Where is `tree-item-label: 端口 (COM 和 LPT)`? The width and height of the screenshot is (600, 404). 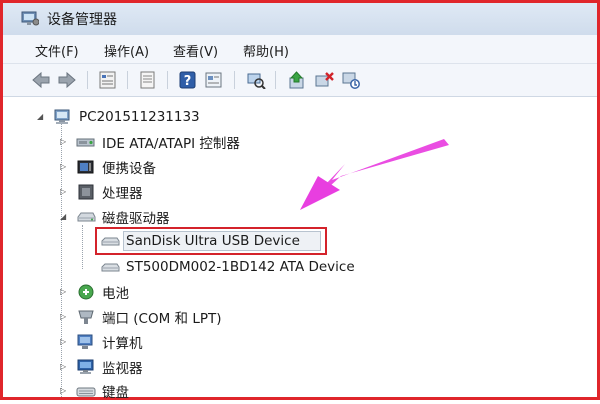
tree-item-label: 端口 (COM 和 LPT) is located at coordinates (162, 319).